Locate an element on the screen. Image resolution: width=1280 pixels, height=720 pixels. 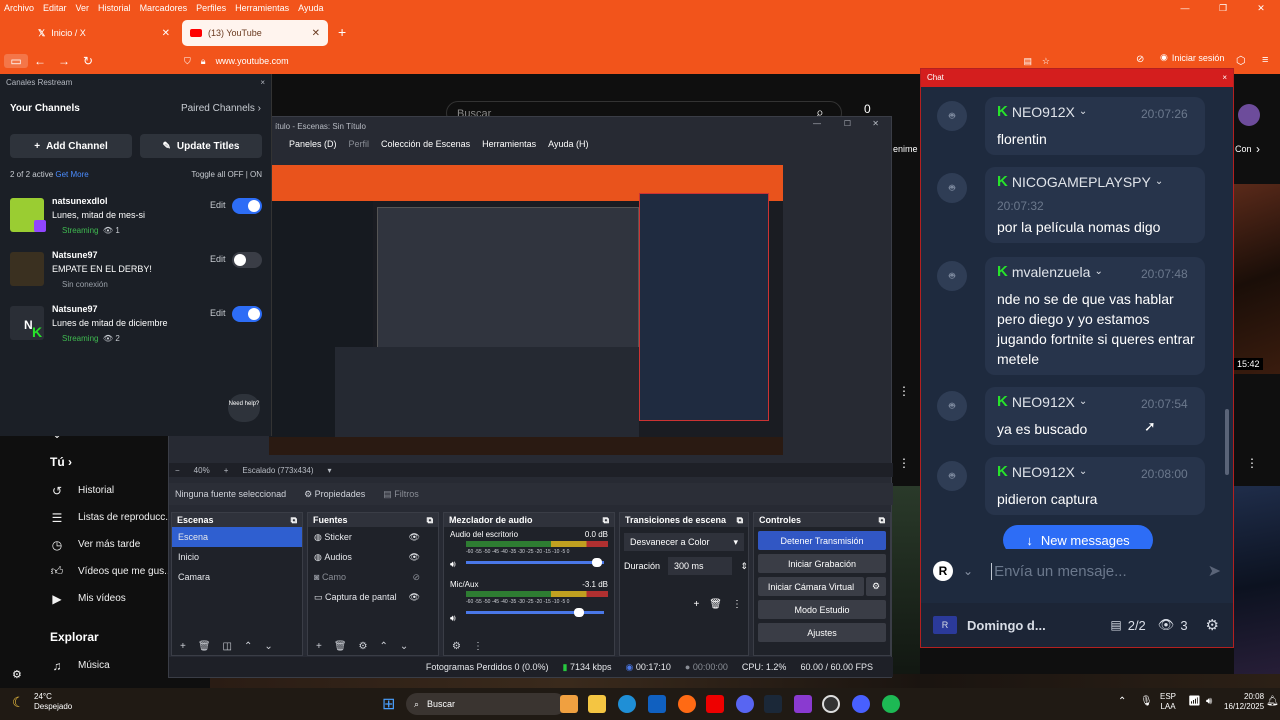
sidebar-item-watch-later: ◷ Ver más tarde is located at coordinates (104, 544).